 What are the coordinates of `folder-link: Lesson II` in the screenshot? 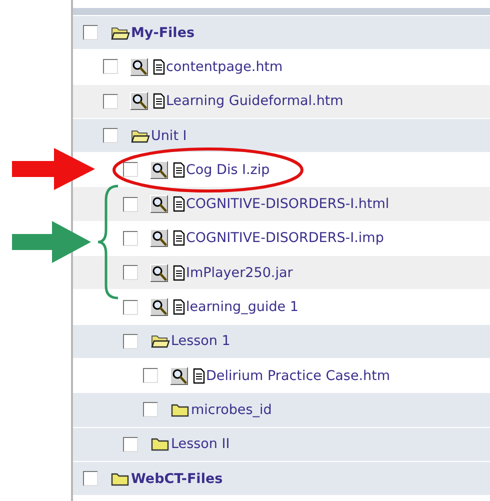 It's located at (200, 444).